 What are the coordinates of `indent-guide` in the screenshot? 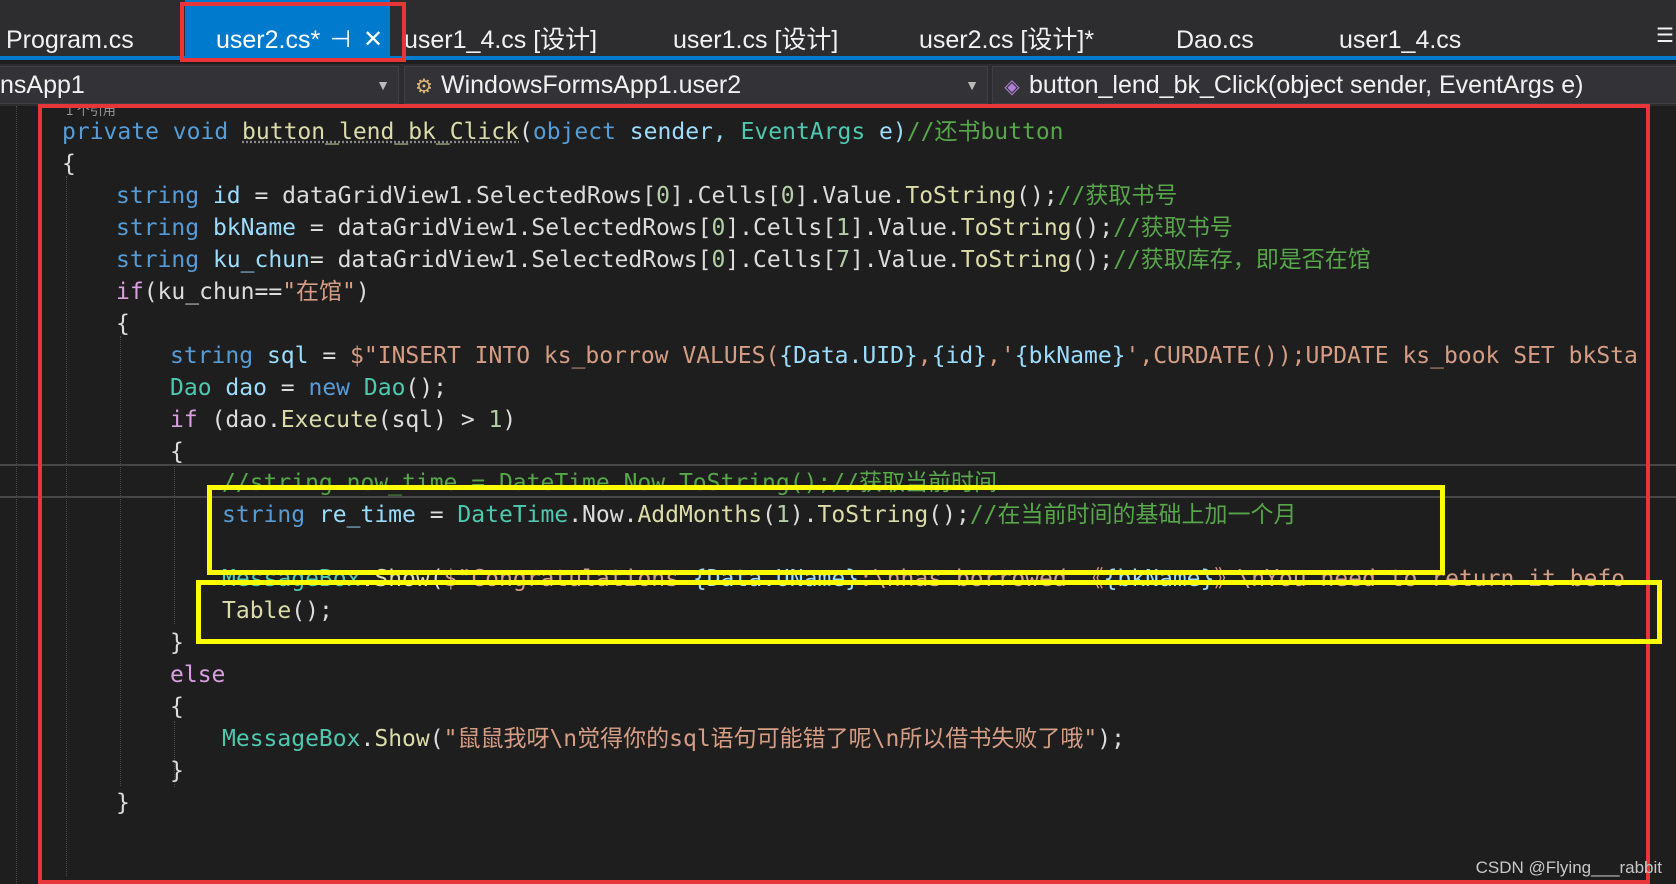 It's located at (66, 526).